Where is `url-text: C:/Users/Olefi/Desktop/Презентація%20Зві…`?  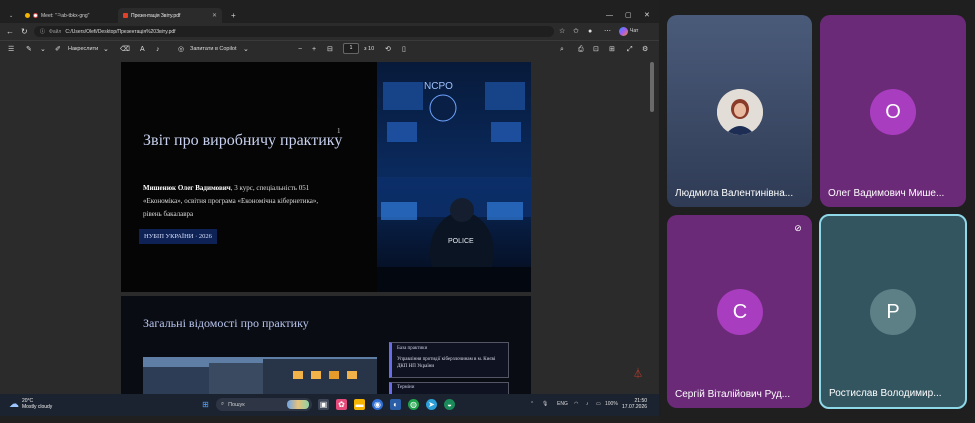 url-text: C:/Users/Olefi/Desktop/Презентація%20Зві… is located at coordinates (120, 31).